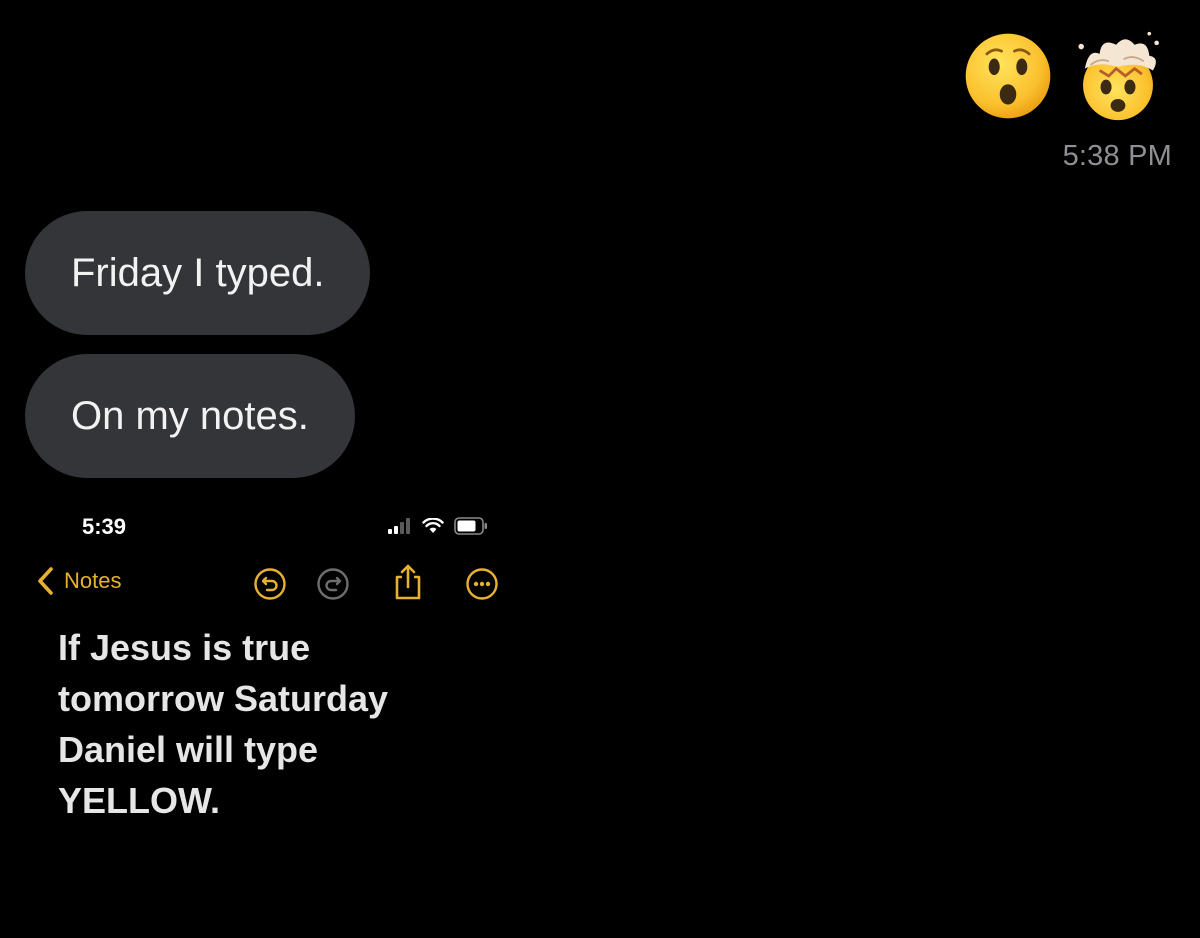 The image size is (1200, 938). What do you see at coordinates (93, 580) in the screenshot?
I see `notes-back-label: Notes` at bounding box center [93, 580].